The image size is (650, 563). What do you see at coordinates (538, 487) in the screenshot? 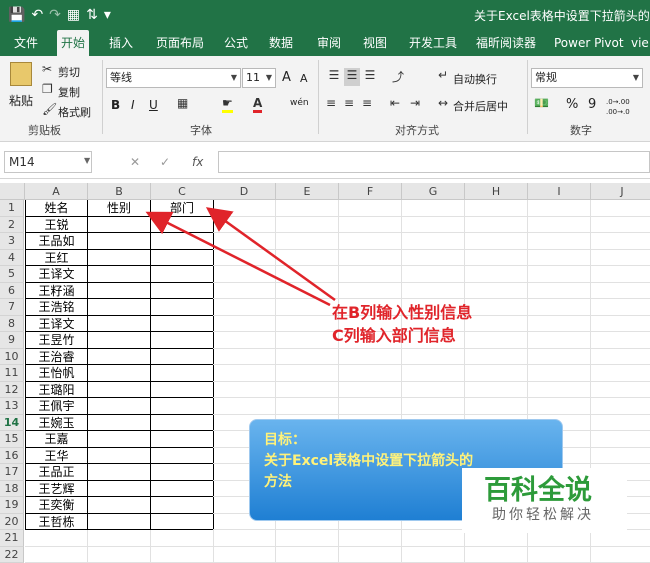
I see `watermark-title: 百科全说` at bounding box center [538, 487].